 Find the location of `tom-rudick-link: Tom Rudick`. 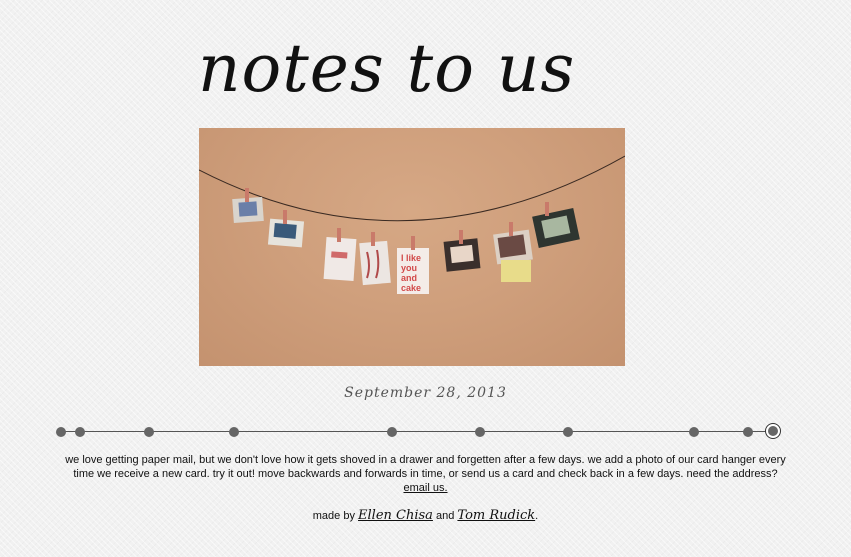

tom-rudick-link: Tom Rudick is located at coordinates (496, 515).